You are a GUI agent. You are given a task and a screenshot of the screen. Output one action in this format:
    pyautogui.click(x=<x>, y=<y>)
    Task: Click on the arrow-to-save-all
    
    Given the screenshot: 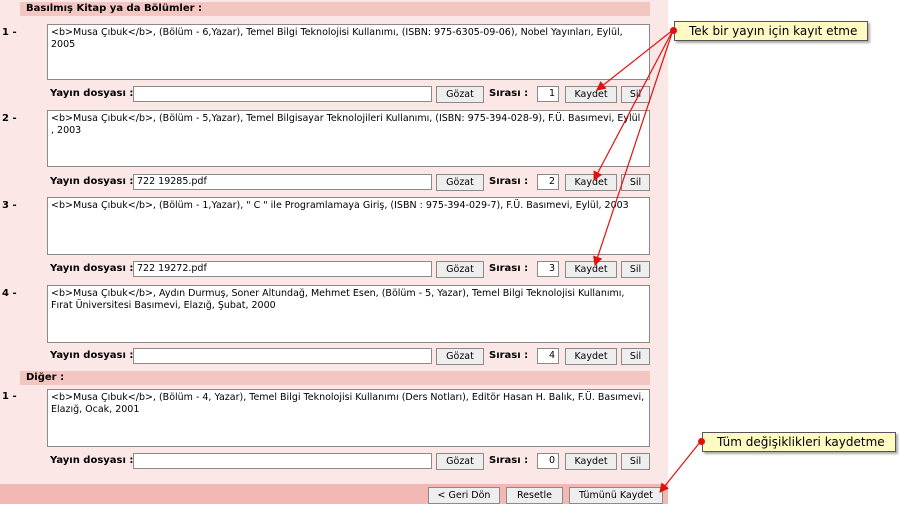 What is the action you would take?
    pyautogui.click(x=680, y=466)
    